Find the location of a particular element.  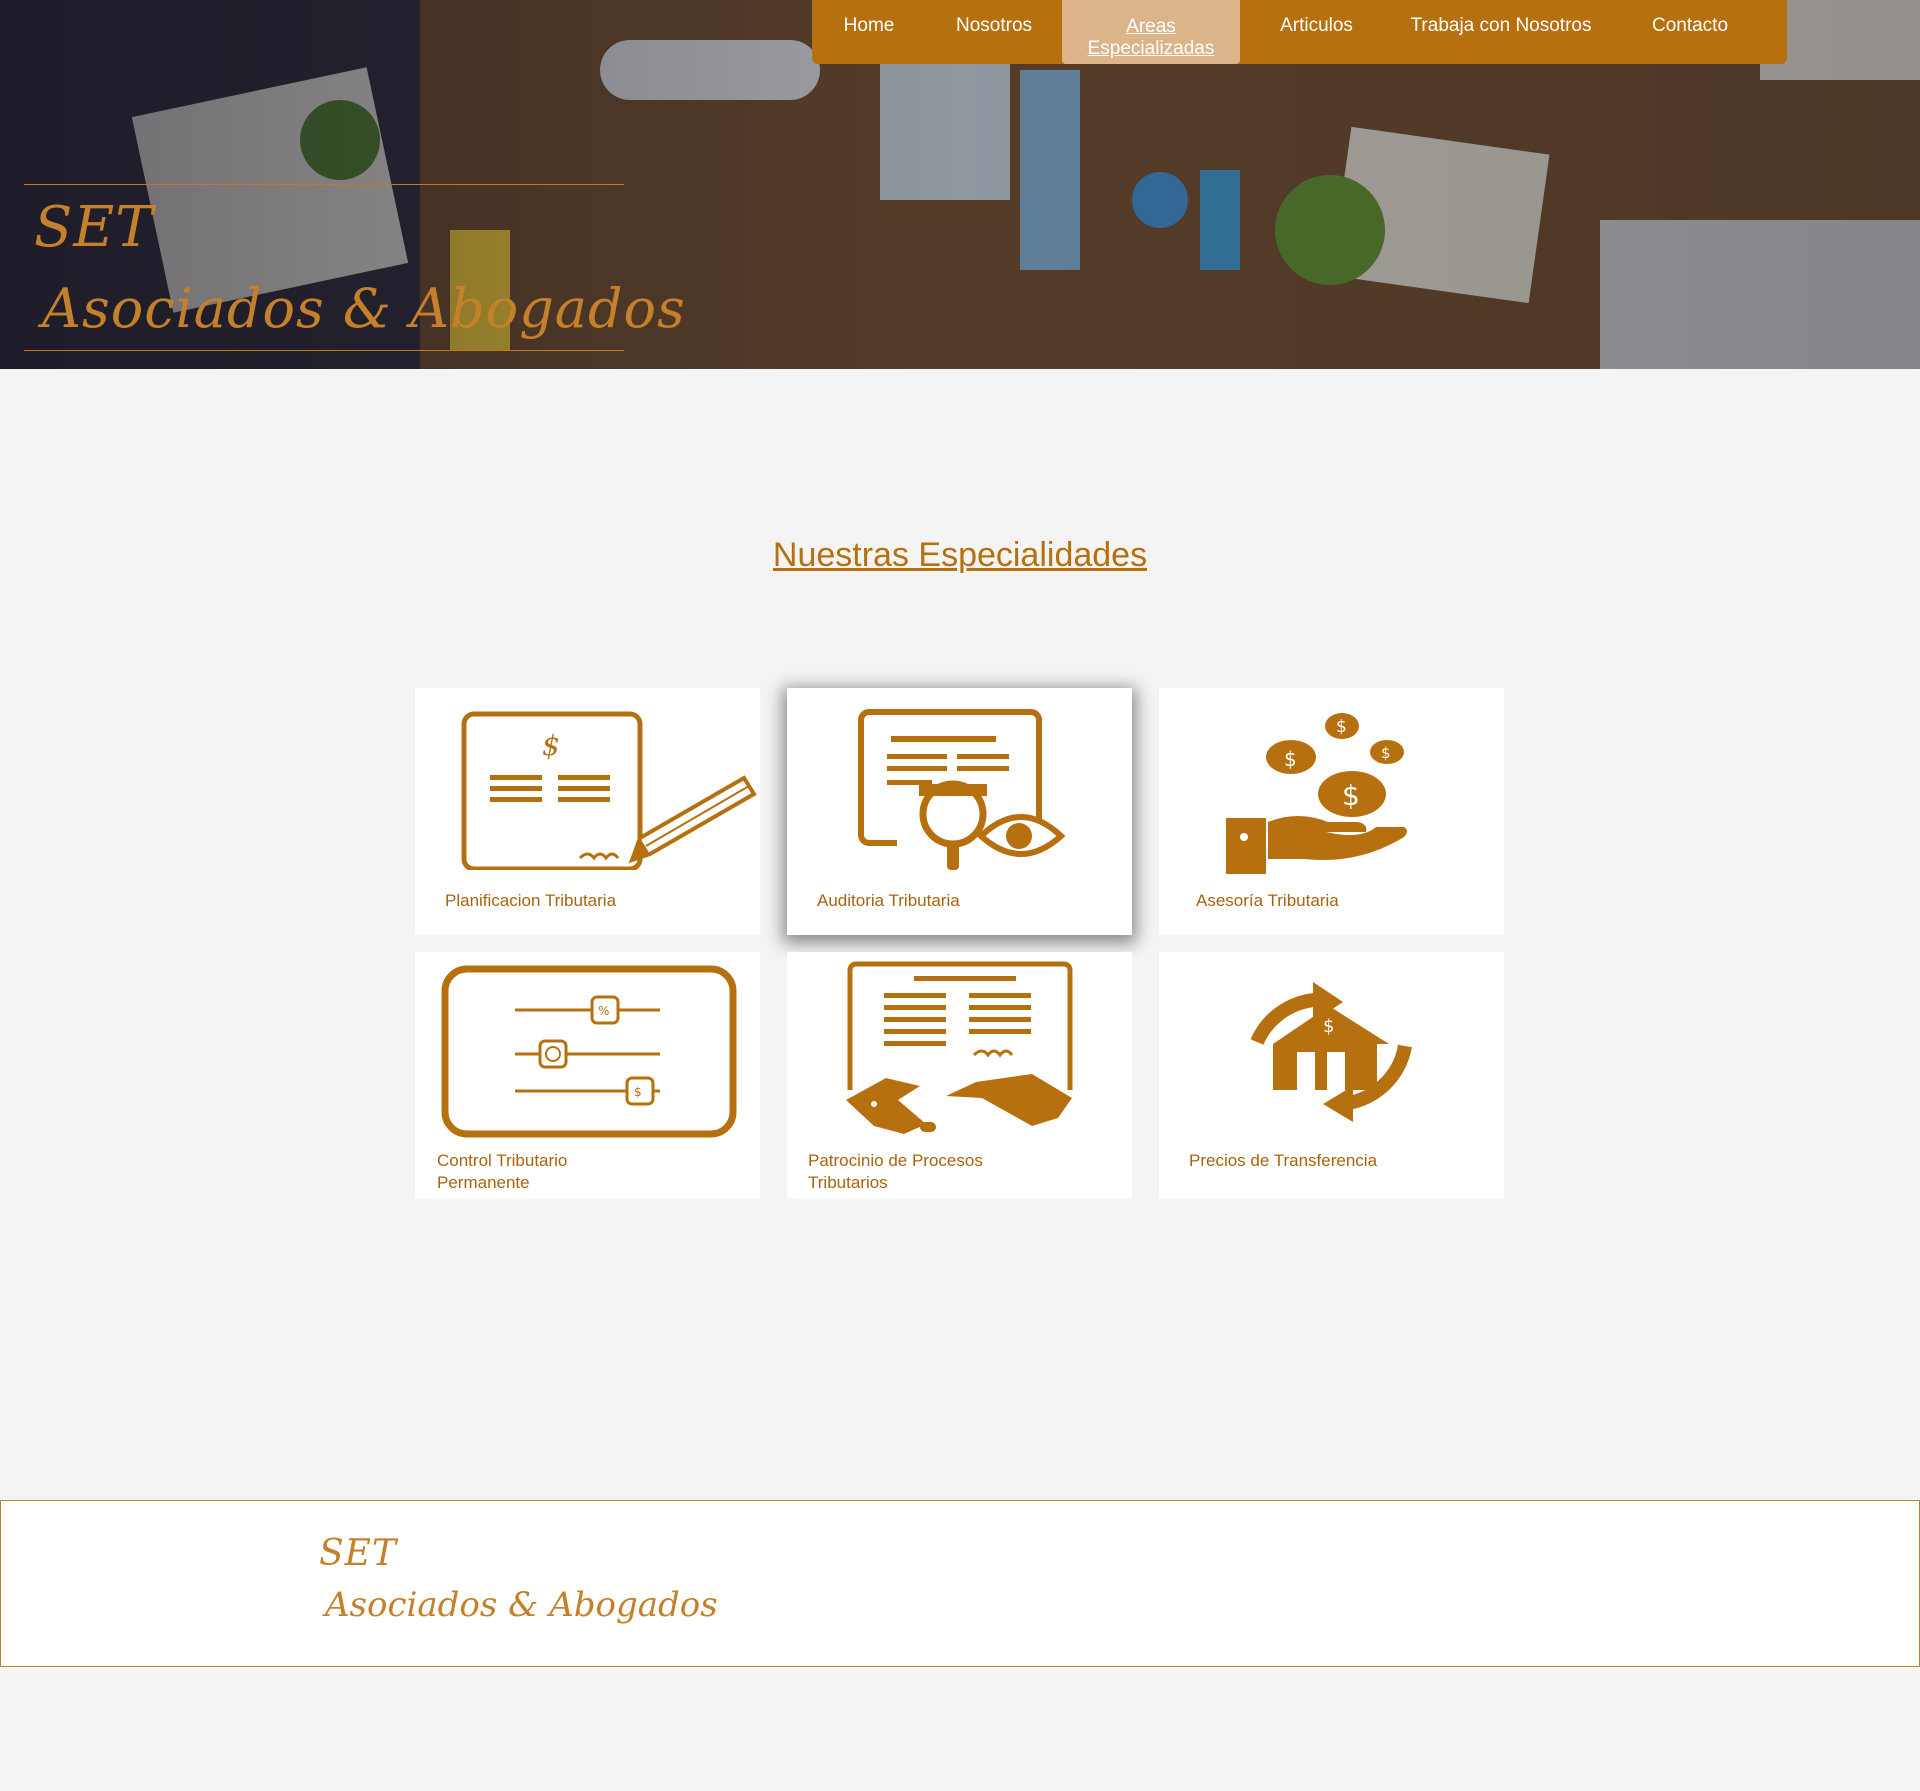

card-label-line2: Tributarios is located at coordinates (848, 1182).